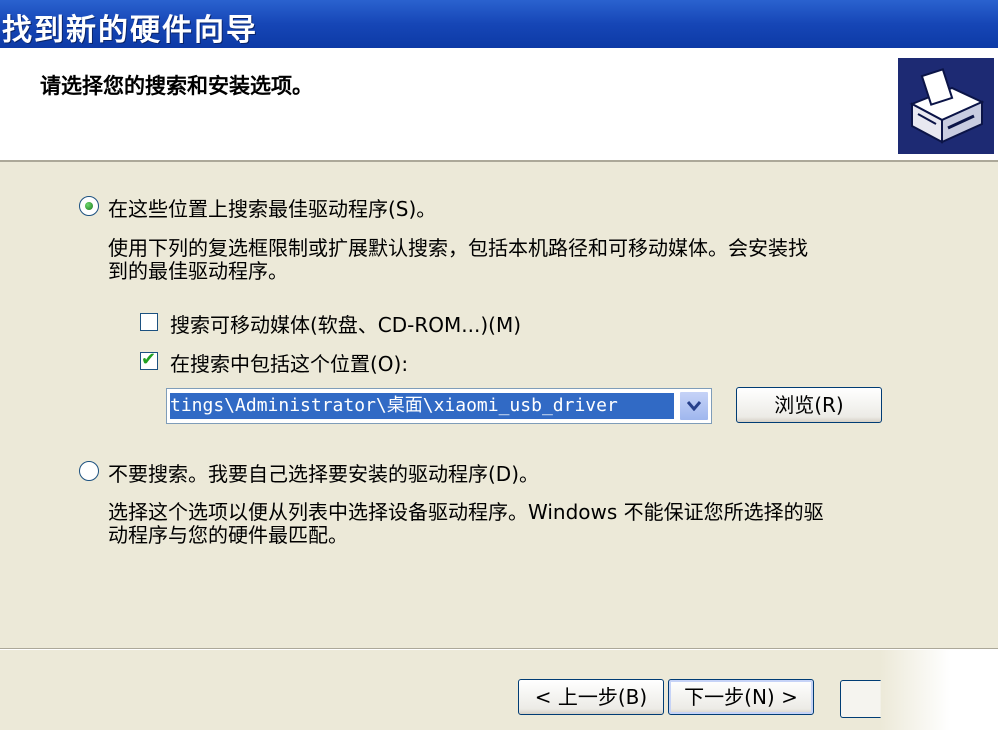 The height and width of the screenshot is (730, 998). What do you see at coordinates (422, 406) in the screenshot?
I see `location-value: tings\Administrator\桌面\xiaomi_usb_driver` at bounding box center [422, 406].